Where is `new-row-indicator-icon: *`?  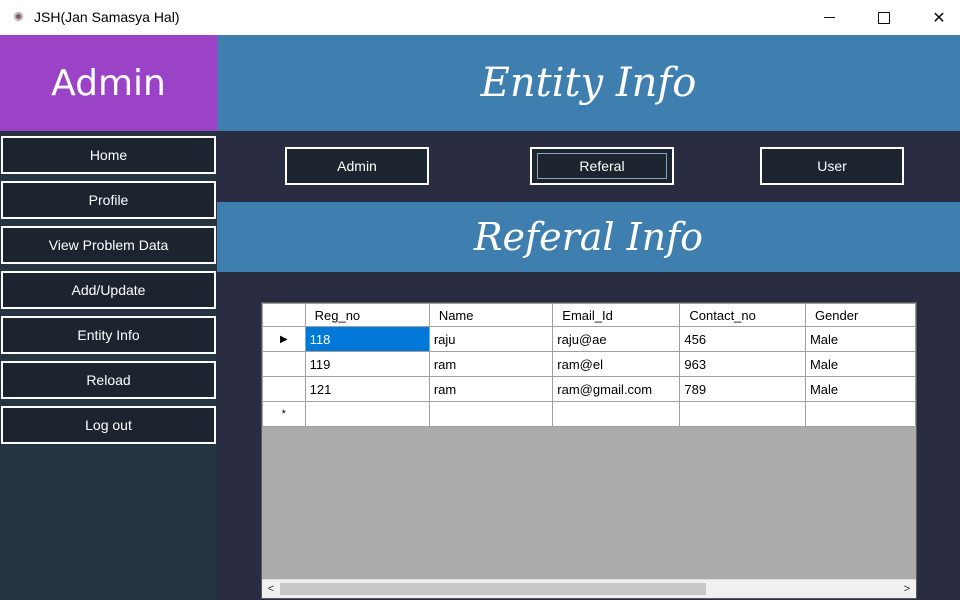 new-row-indicator-icon: * is located at coordinates (284, 414).